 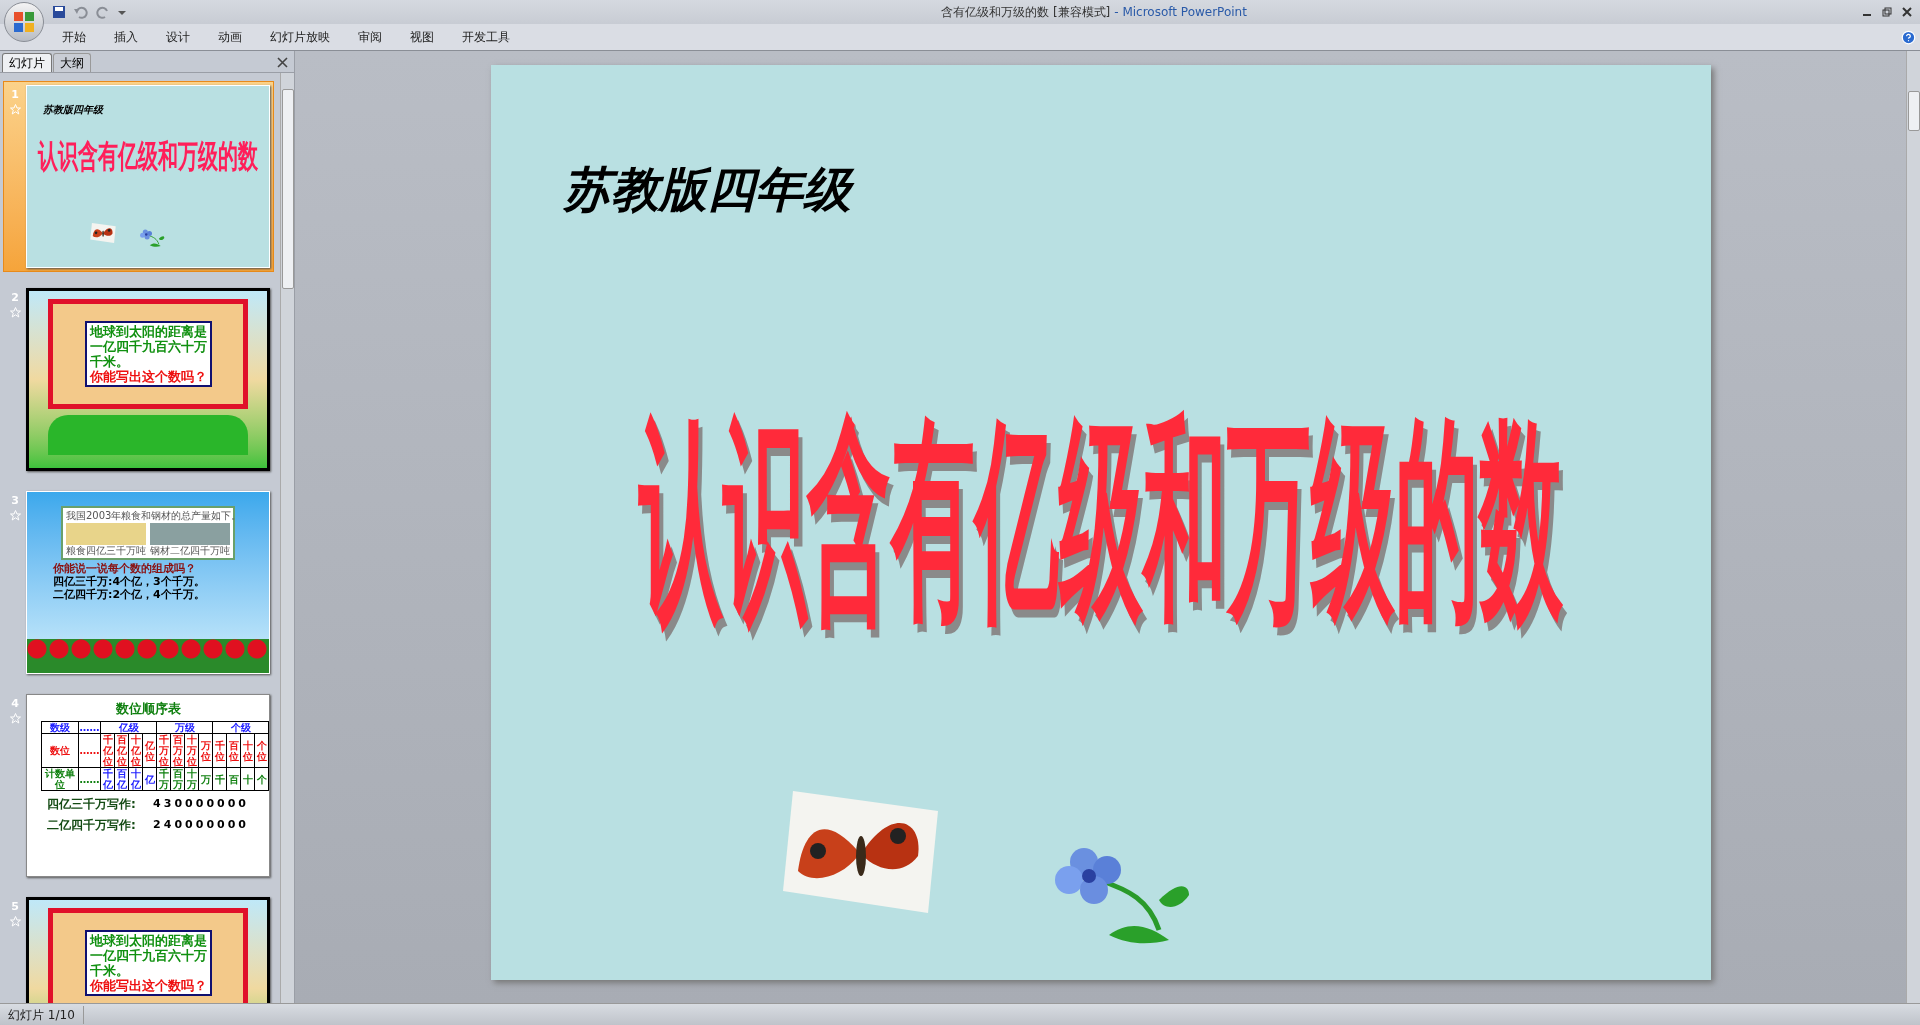 What do you see at coordinates (107, 779) in the screenshot?
I see `table-cell: 千亿` at bounding box center [107, 779].